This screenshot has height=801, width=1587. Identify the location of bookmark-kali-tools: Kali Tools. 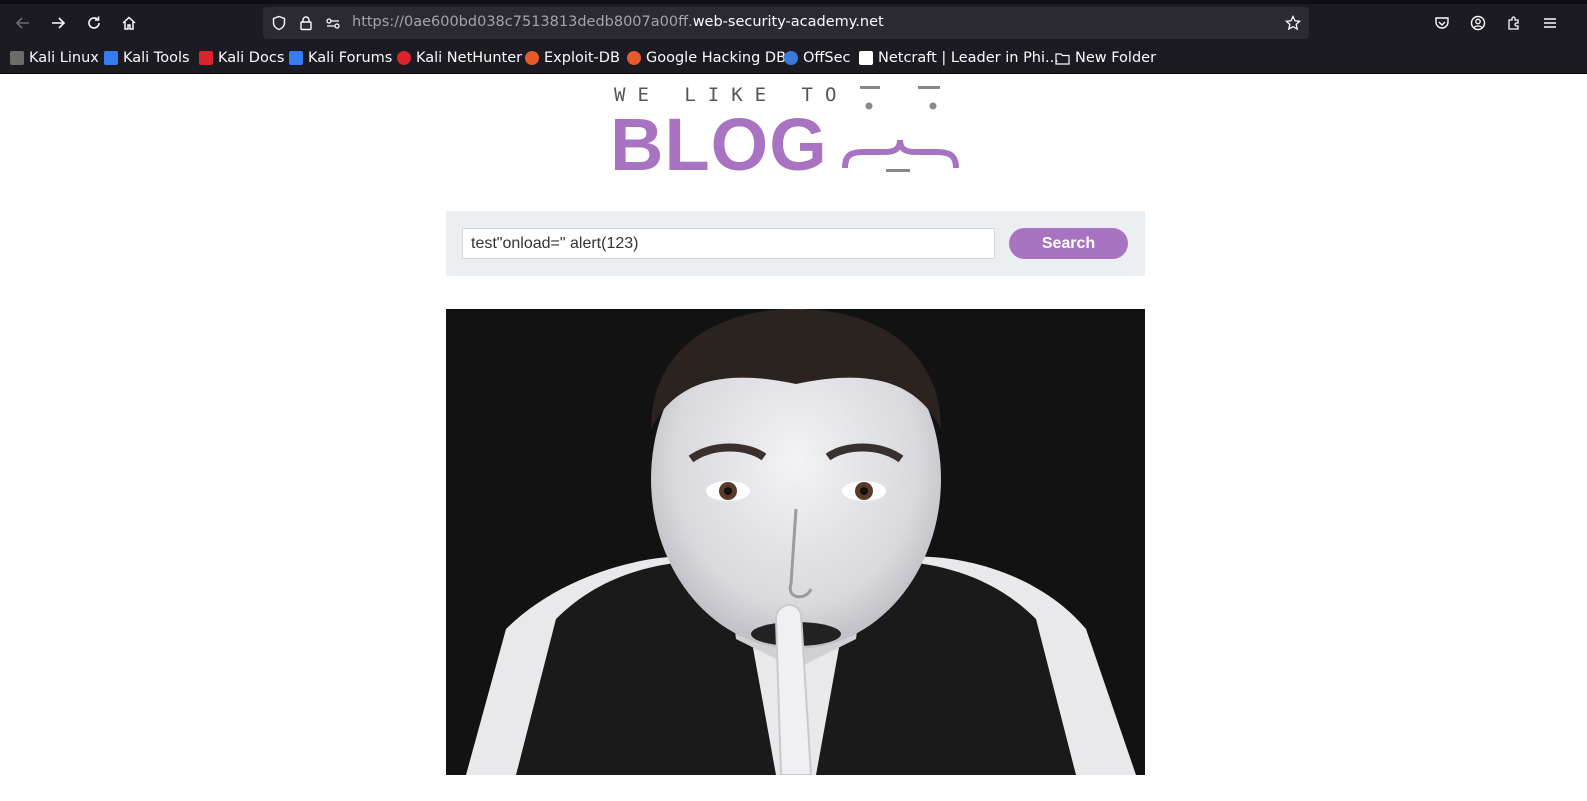
(147, 58).